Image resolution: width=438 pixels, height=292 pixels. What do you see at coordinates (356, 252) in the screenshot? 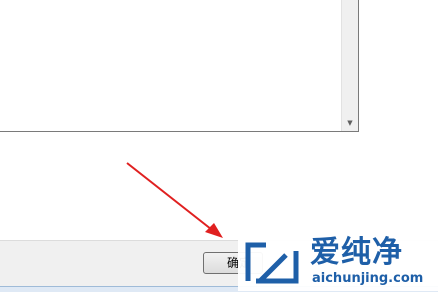
I see `watermark-title: 爱纯净` at bounding box center [356, 252].